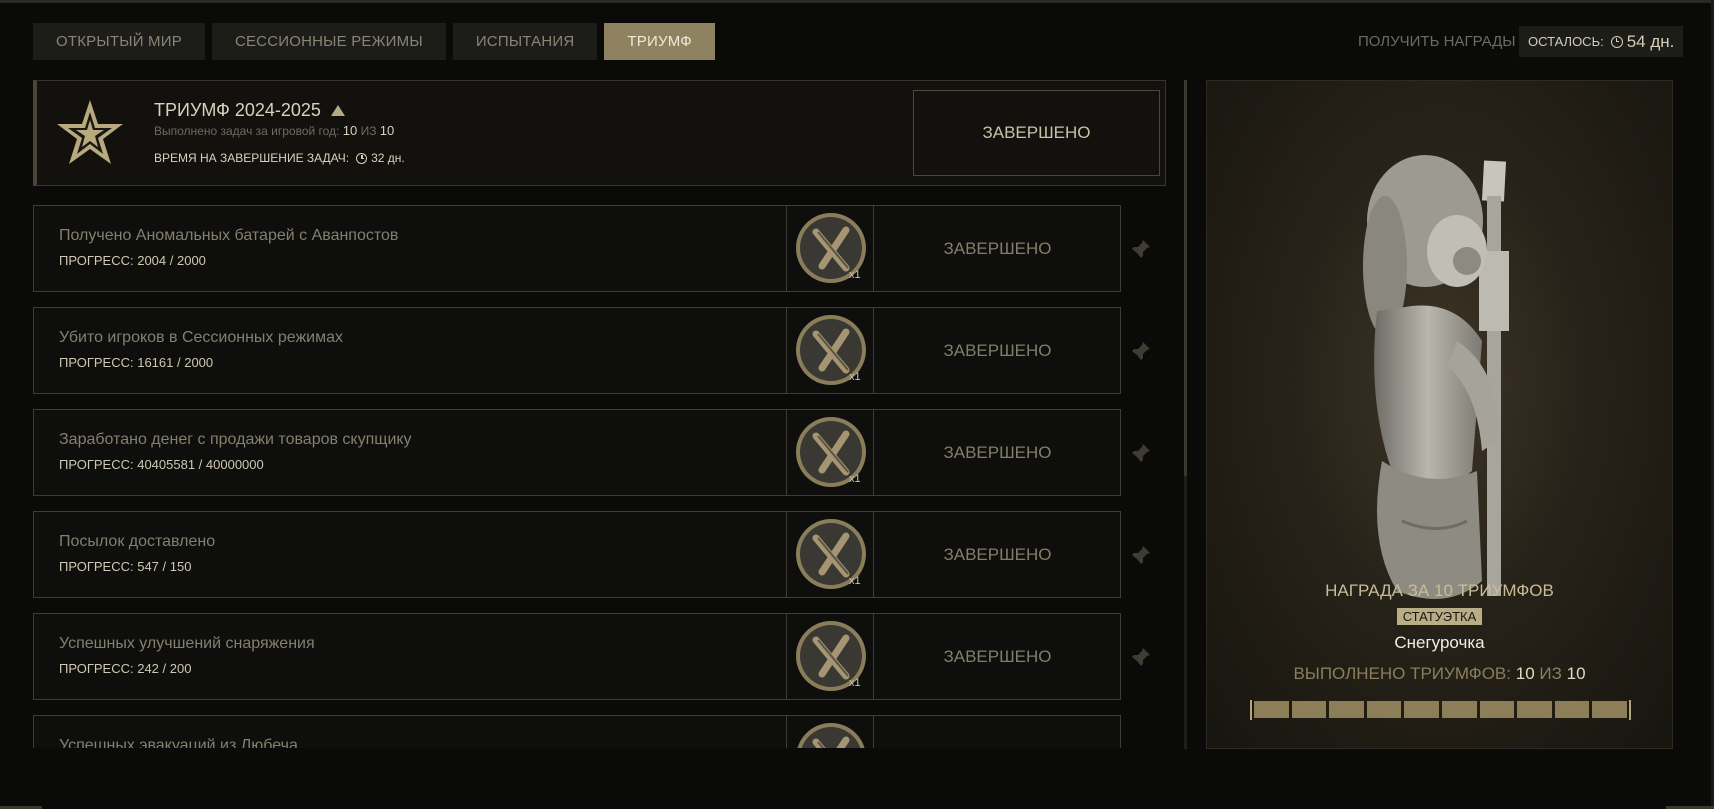  What do you see at coordinates (387, 130) in the screenshot?
I see `tasks-total-value: 10` at bounding box center [387, 130].